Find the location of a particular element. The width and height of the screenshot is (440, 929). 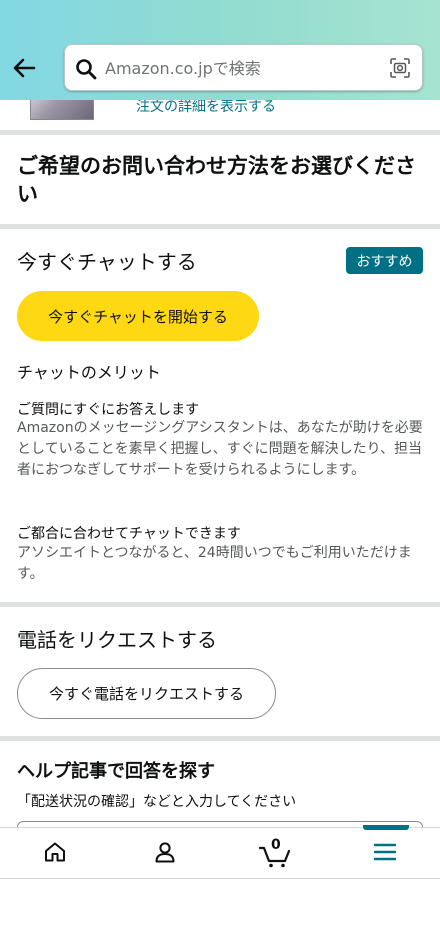

help-hint-text: 「配送状況の確認」などと入力してください is located at coordinates (157, 802).